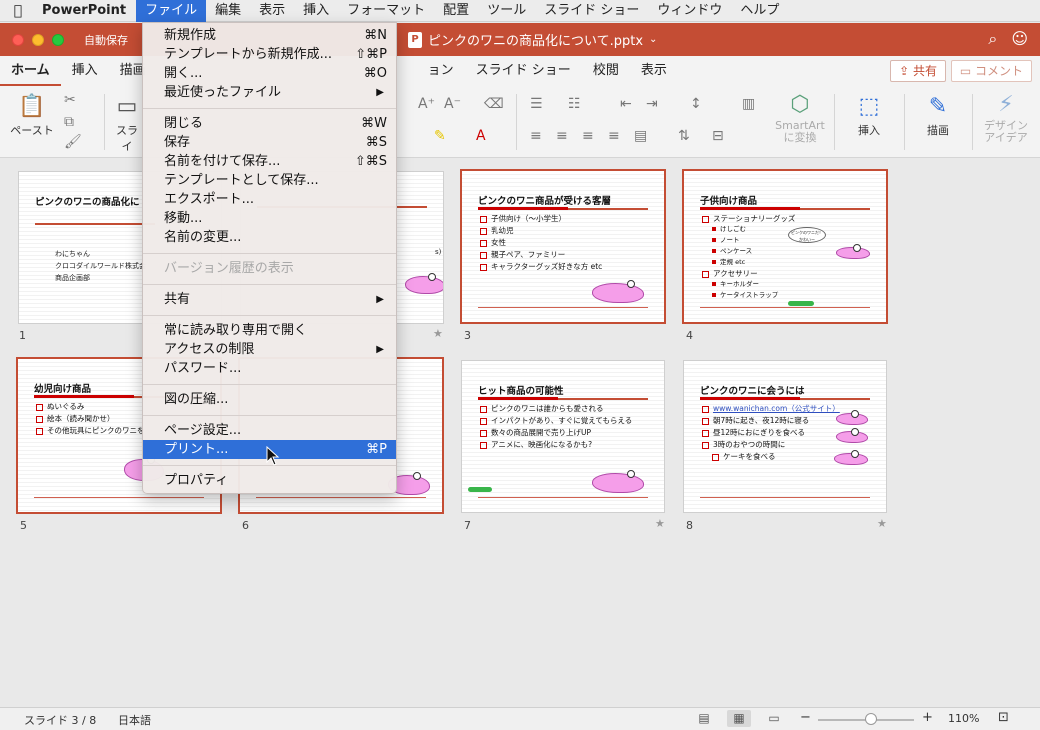  What do you see at coordinates (523, 71) in the screenshot?
I see `tab-slideshow: スライド ショー` at bounding box center [523, 71].